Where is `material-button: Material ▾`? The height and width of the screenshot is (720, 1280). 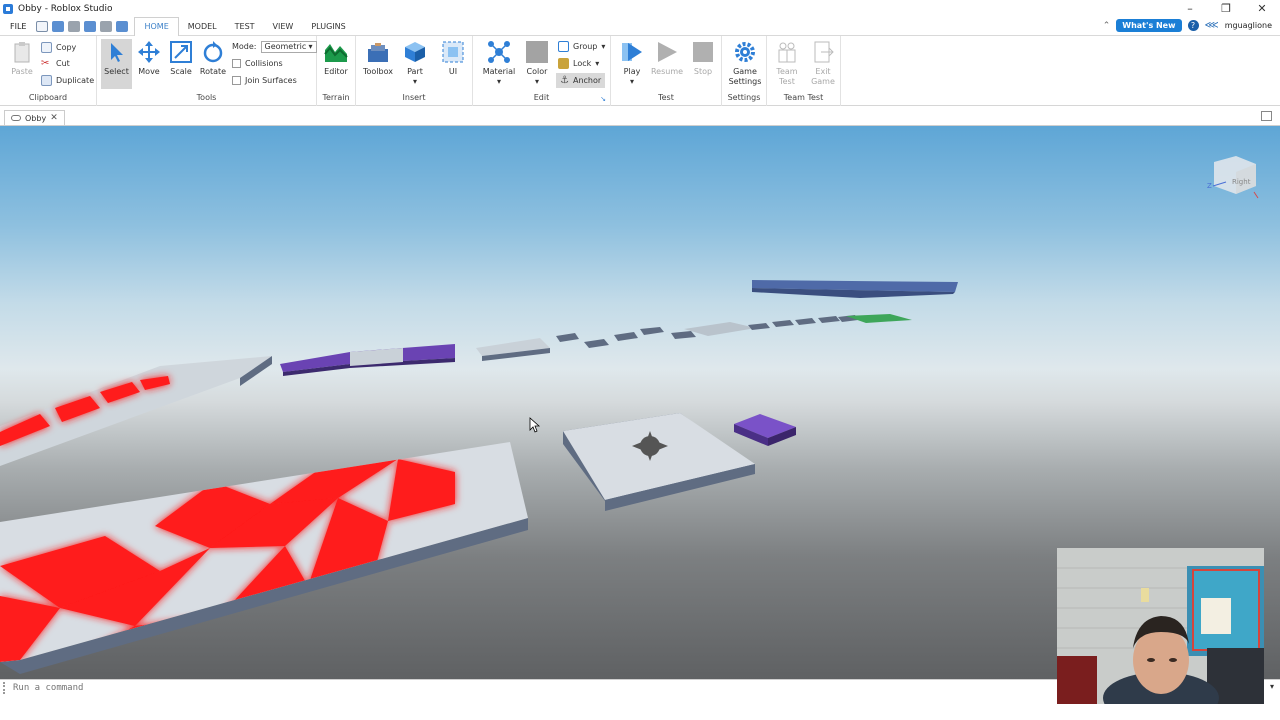 material-button: Material ▾ is located at coordinates (499, 64).